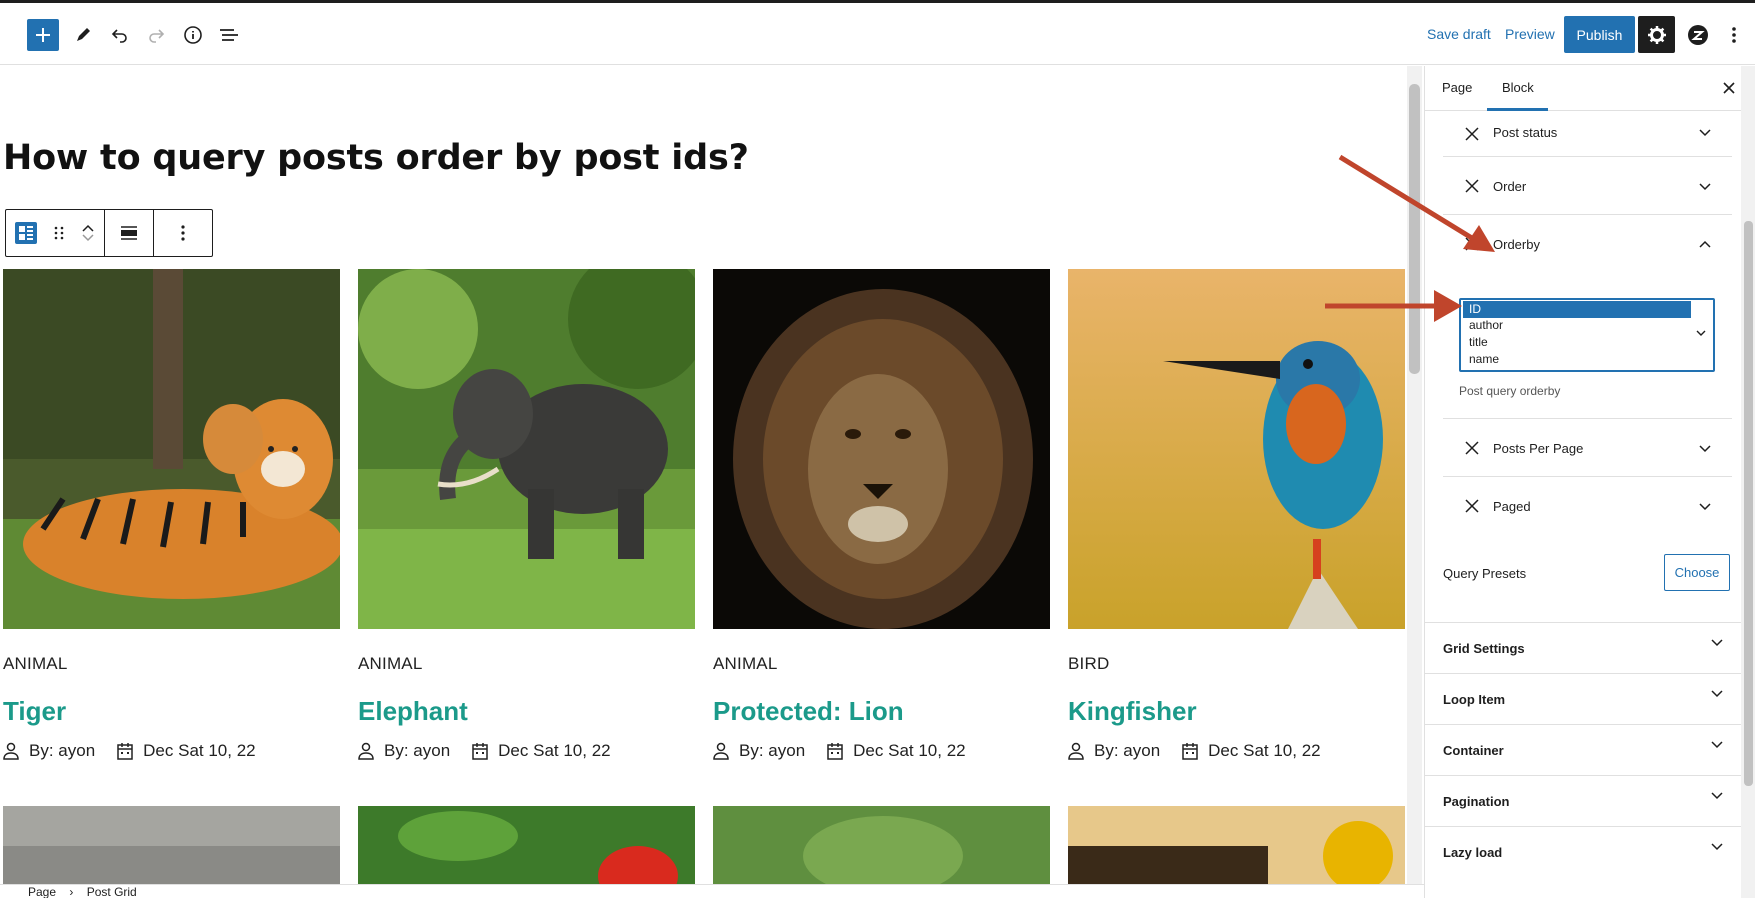 The height and width of the screenshot is (898, 1755). What do you see at coordinates (376, 158) in the screenshot?
I see `page-title: How to query posts order by post ids?` at bounding box center [376, 158].